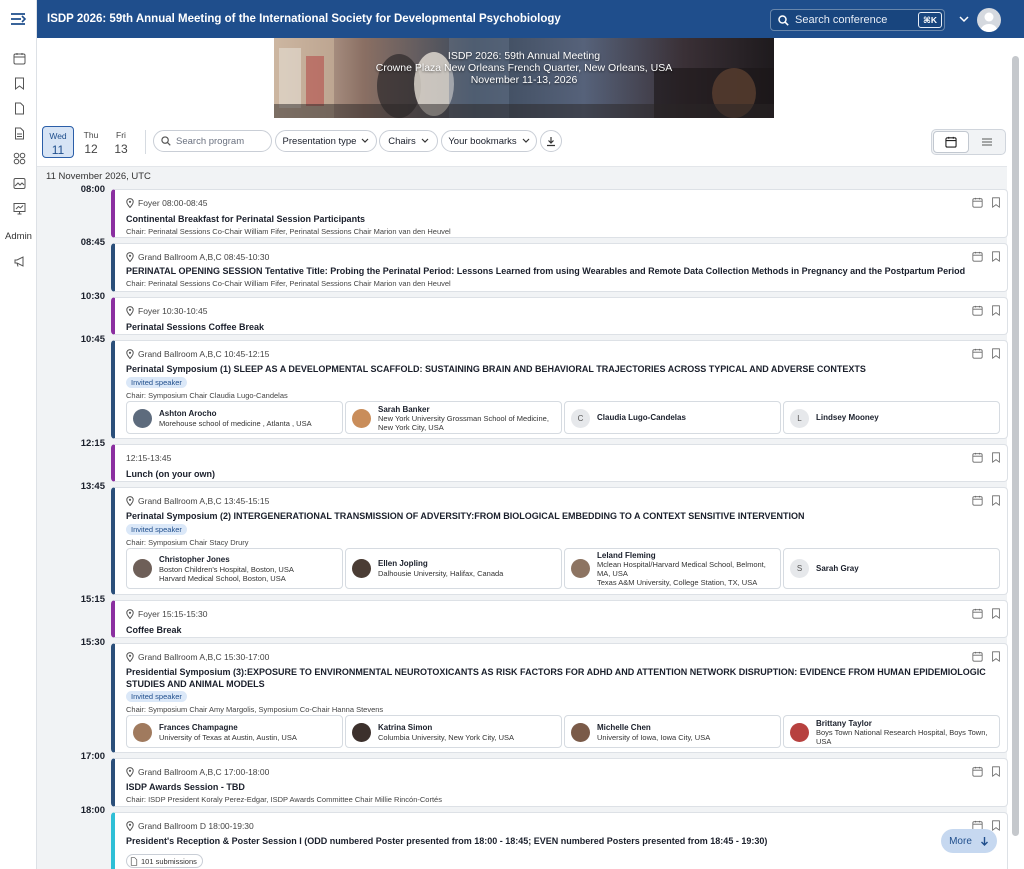  What do you see at coordinates (188, 413) in the screenshot?
I see `speaker-name: Ashton Arocho` at bounding box center [188, 413].